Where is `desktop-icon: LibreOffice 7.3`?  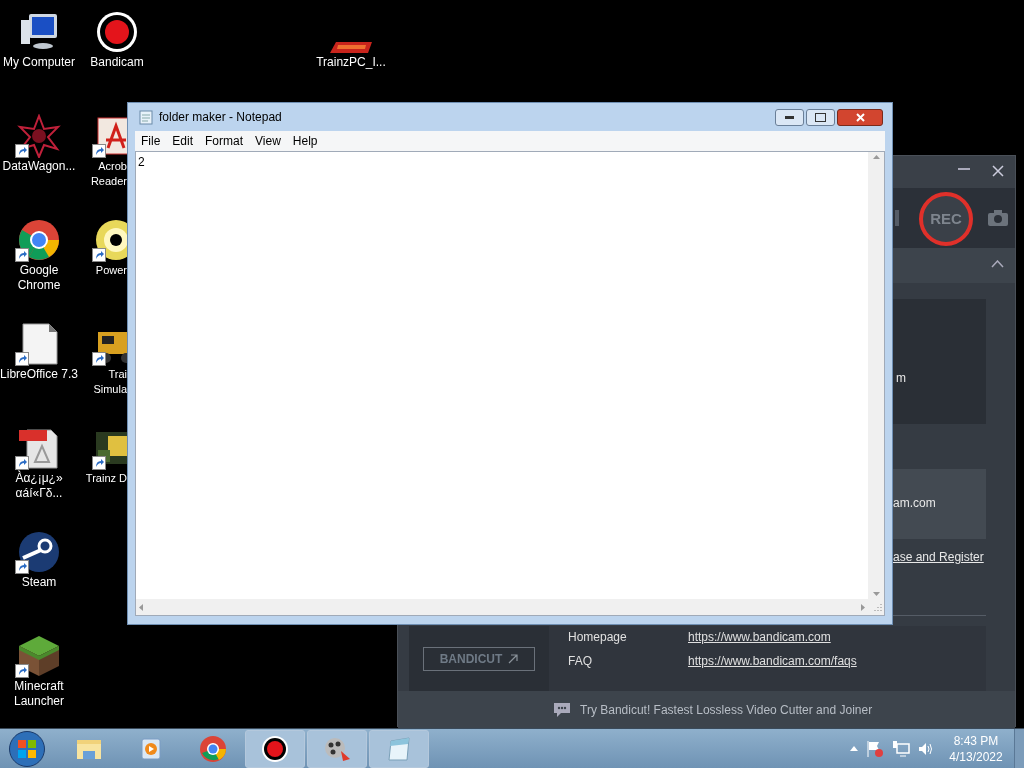 desktop-icon: LibreOffice 7.3 is located at coordinates (39, 350).